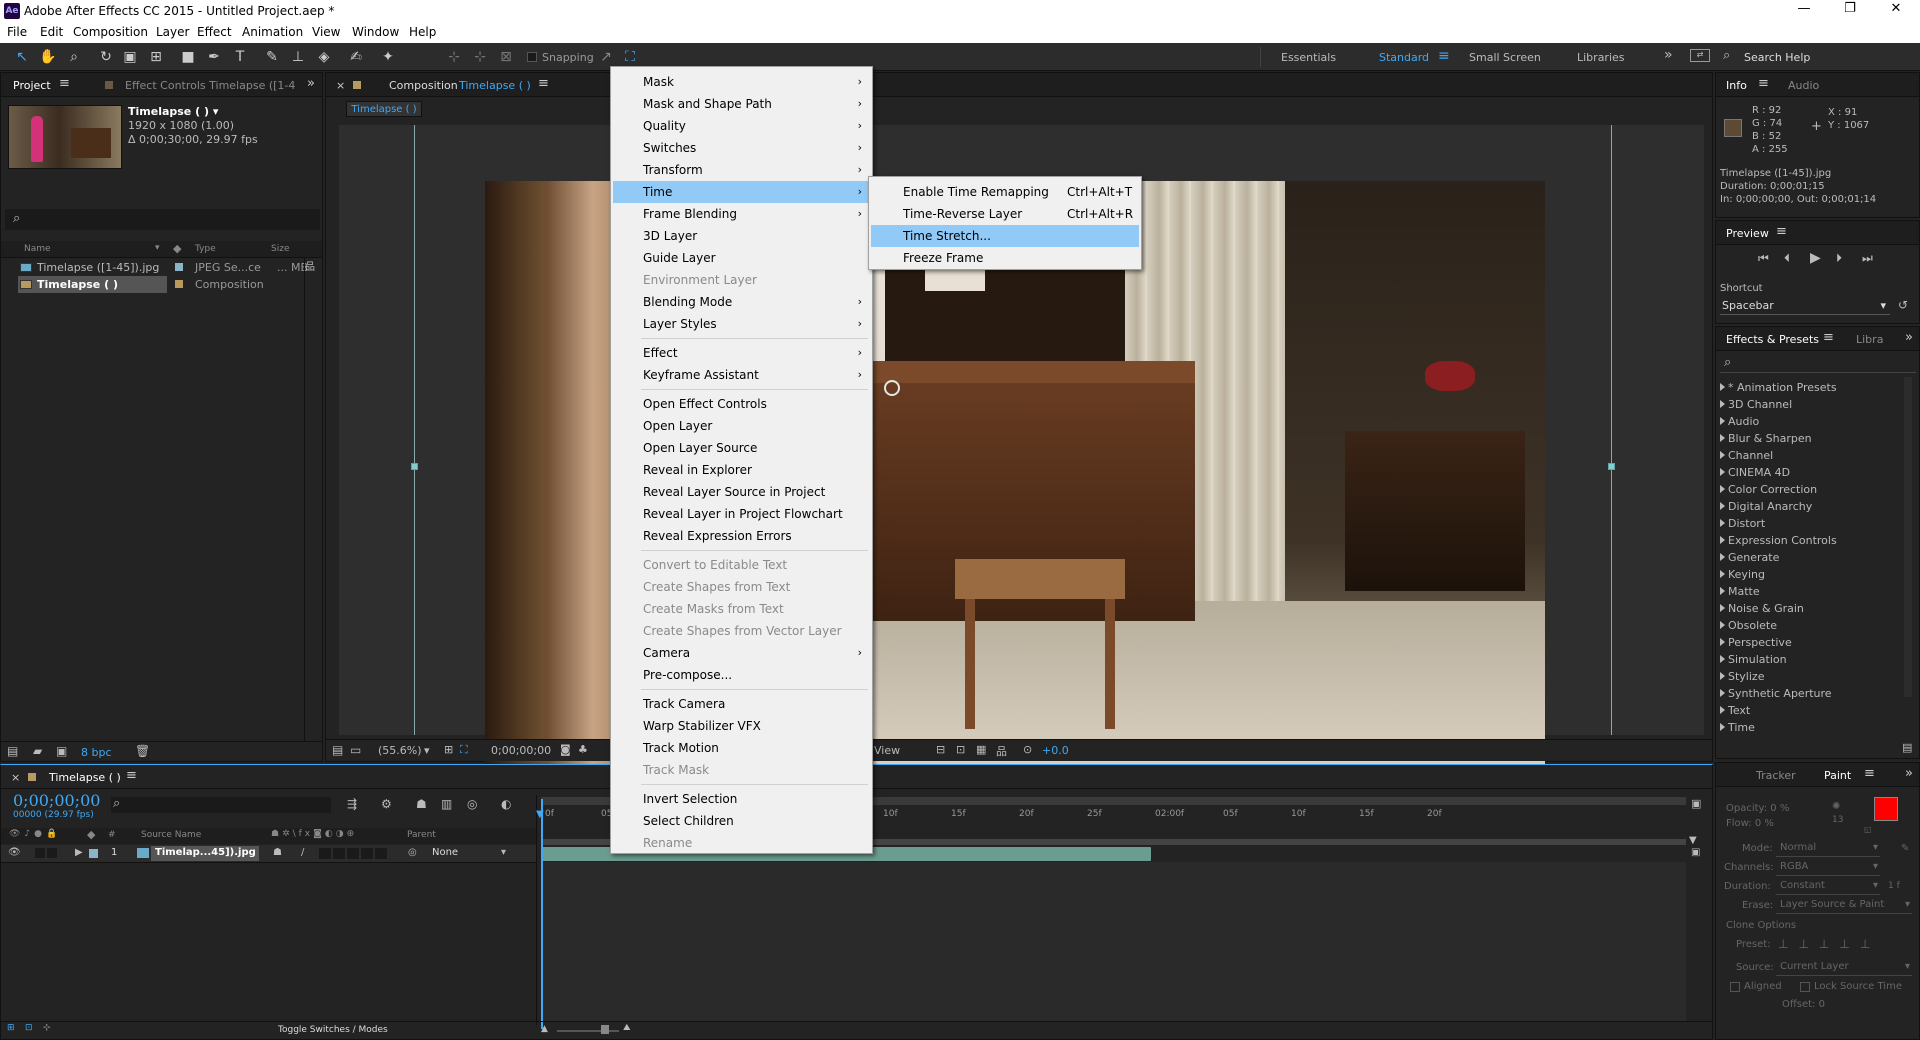 This screenshot has width=1920, height=1040. I want to click on context-menu-item-layer-styles: Layer Styles ›, so click(741, 324).